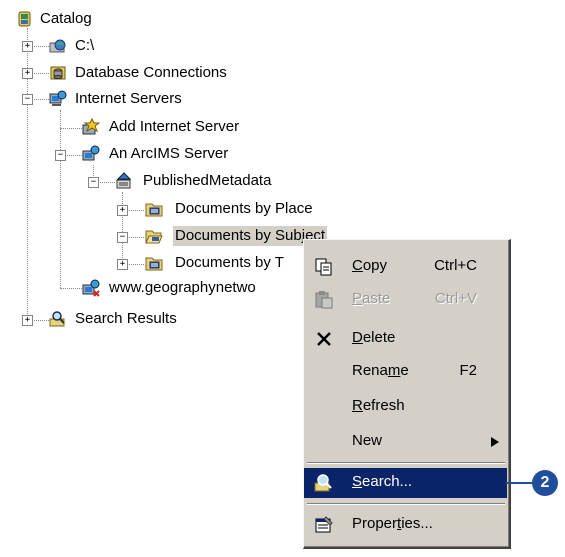 The image size is (565, 557). What do you see at coordinates (151, 72) in the screenshot?
I see `tree-label: Database Connections` at bounding box center [151, 72].